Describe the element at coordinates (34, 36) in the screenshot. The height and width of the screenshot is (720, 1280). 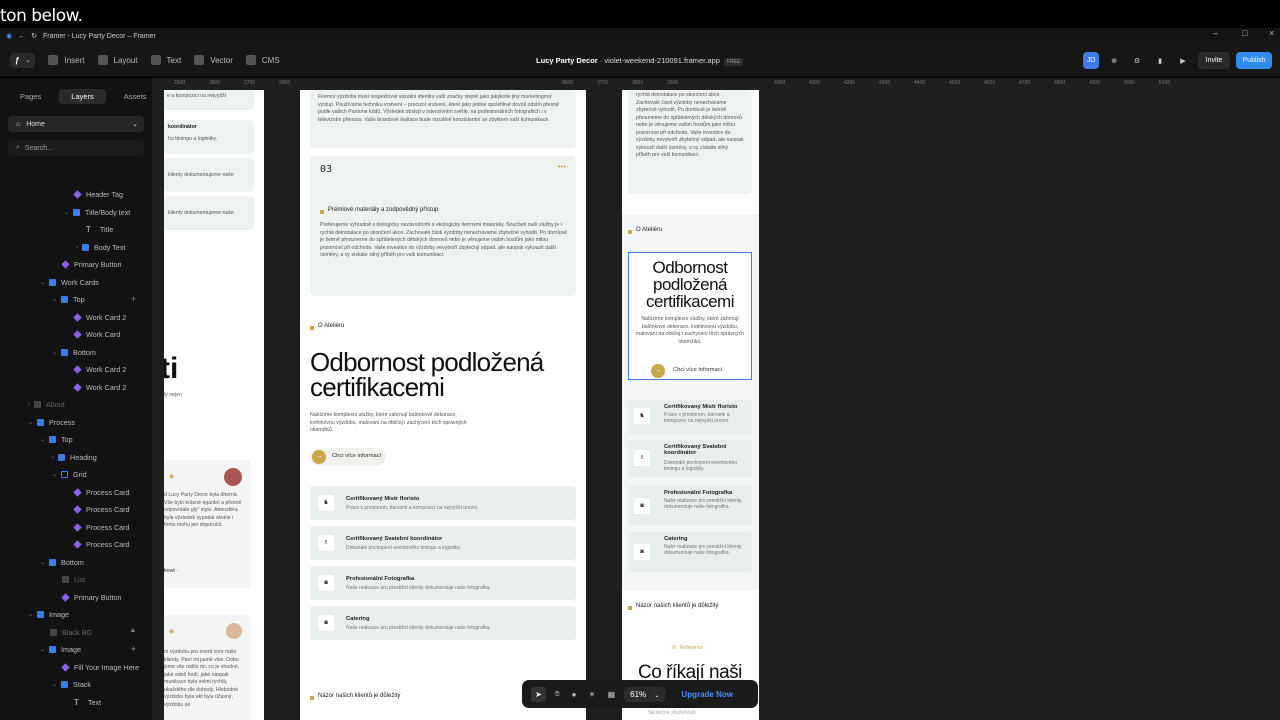
I see `reload-icon: ↻` at that location.